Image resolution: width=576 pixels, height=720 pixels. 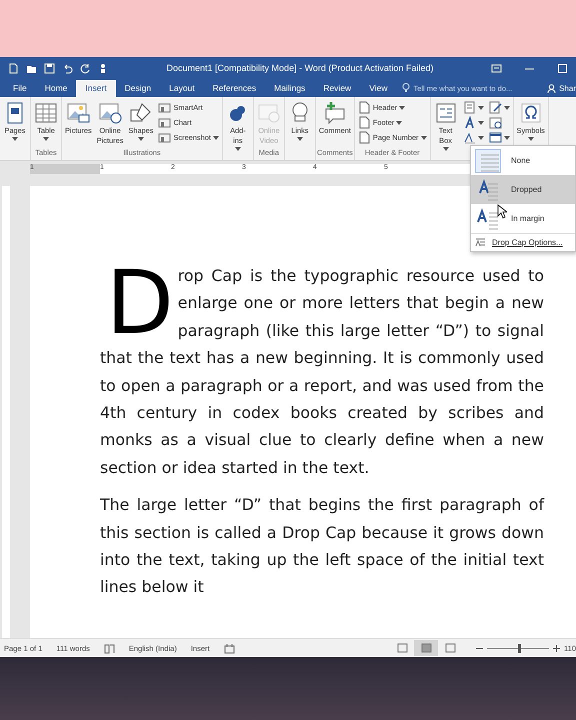 I want to click on zoom-slider-thumb, so click(x=520, y=648).